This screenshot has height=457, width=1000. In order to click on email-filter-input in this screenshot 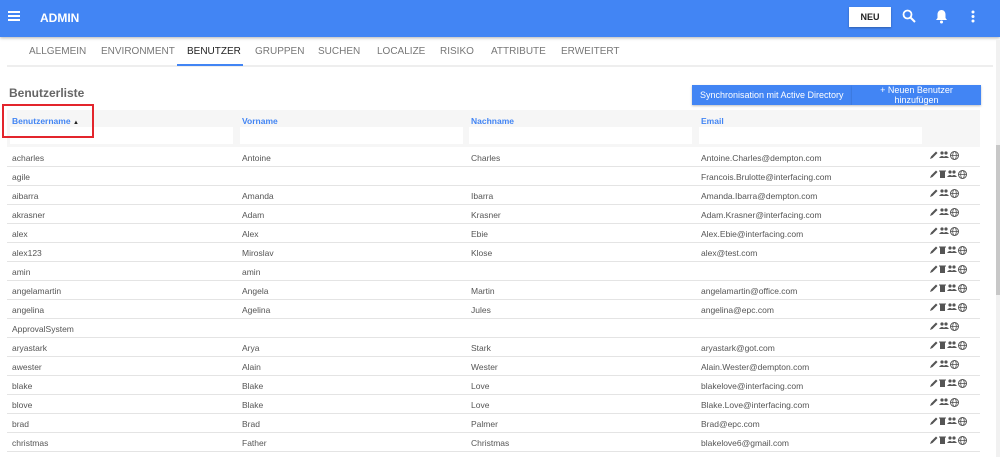, I will do `click(810, 135)`.